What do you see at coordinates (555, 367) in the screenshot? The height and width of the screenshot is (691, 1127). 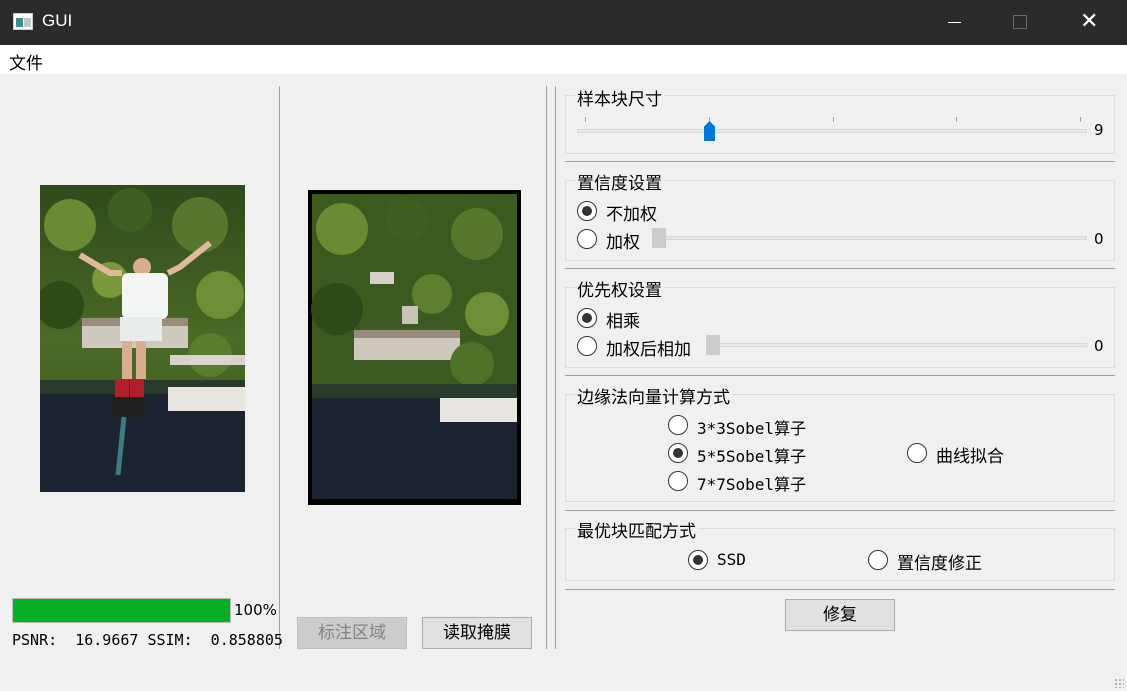 I see `separator-right` at bounding box center [555, 367].